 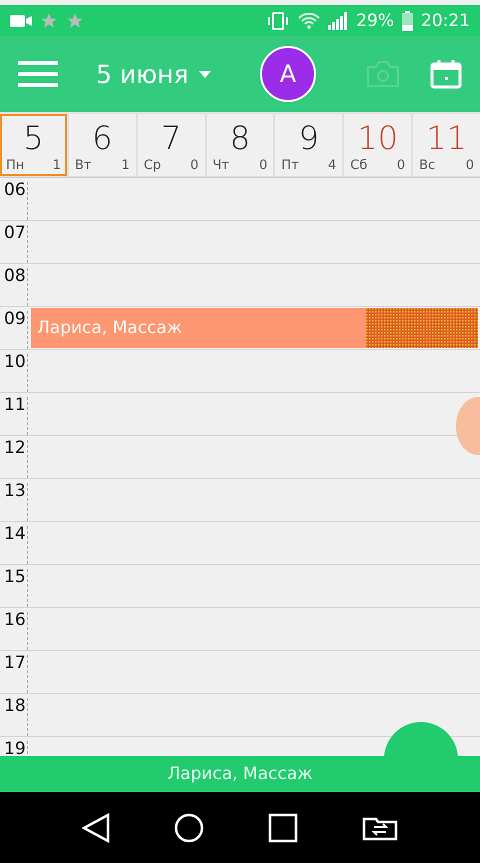 I want to click on day-tab: 8 Чт 0, so click(x=240, y=145).